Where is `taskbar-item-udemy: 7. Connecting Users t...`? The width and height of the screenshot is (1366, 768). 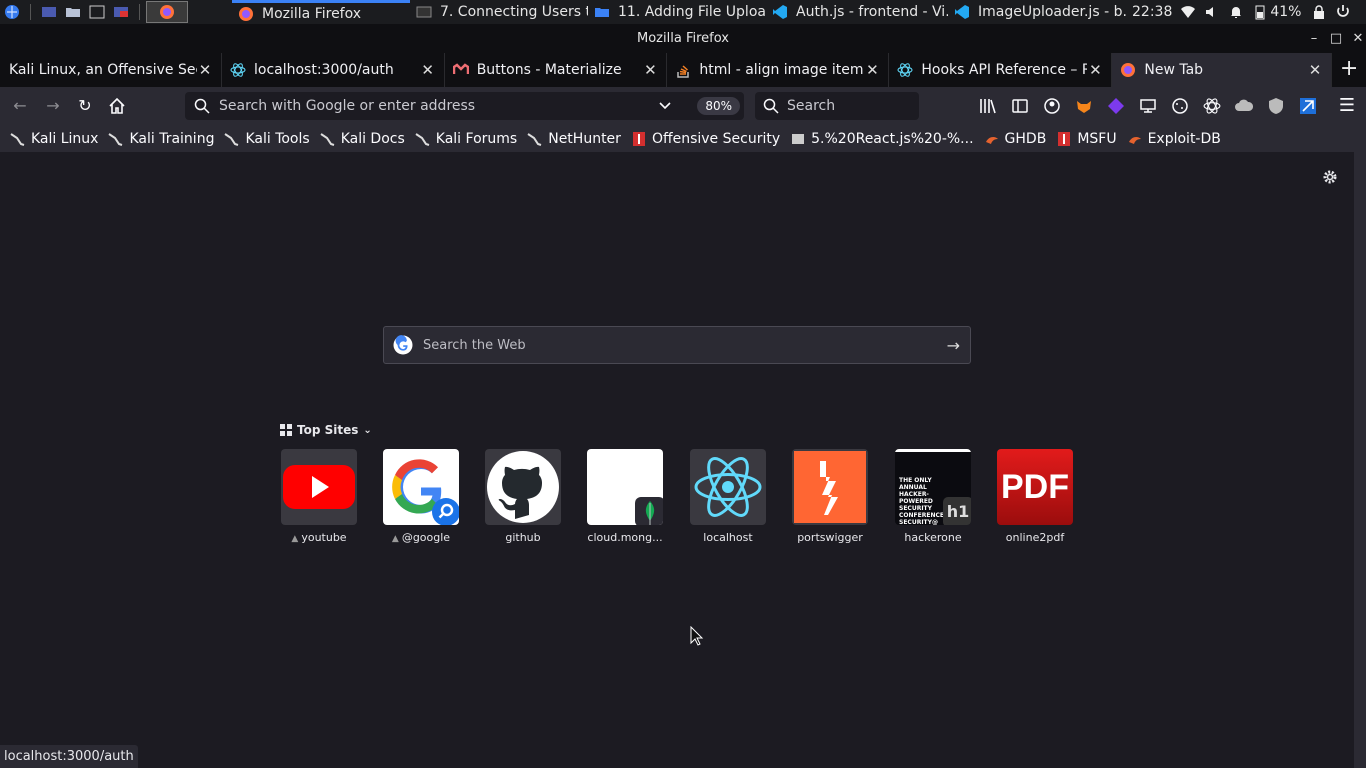 taskbar-item-udemy: 7. Connecting Users t... is located at coordinates (499, 12).